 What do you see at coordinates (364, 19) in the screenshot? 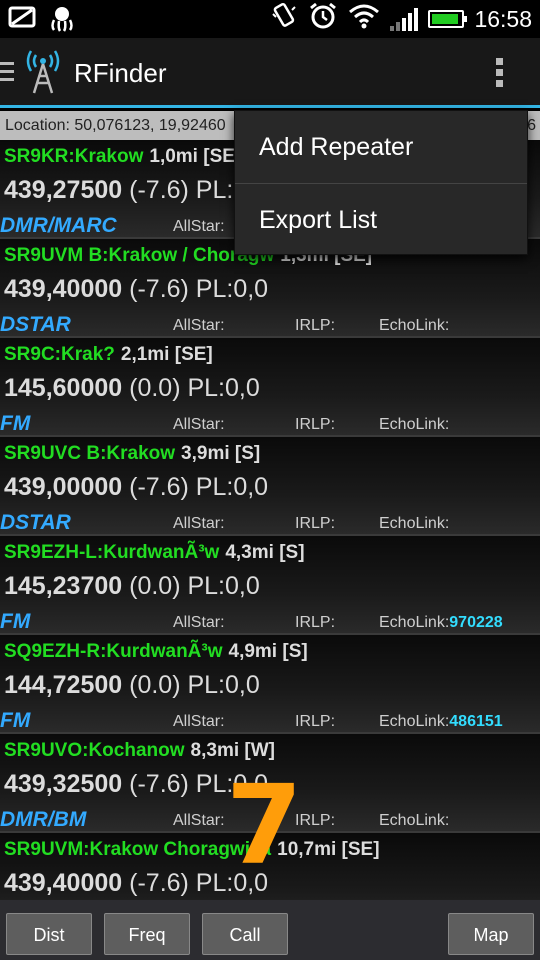
I see `wifi-icon` at bounding box center [364, 19].